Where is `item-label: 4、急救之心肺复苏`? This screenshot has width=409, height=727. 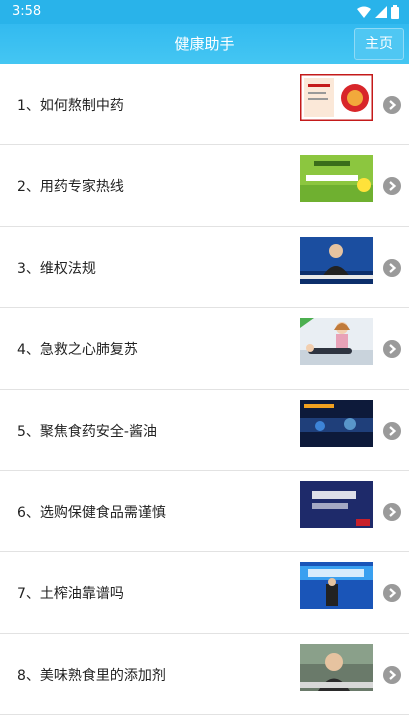 item-label: 4、急救之心肺复苏 is located at coordinates (77, 350).